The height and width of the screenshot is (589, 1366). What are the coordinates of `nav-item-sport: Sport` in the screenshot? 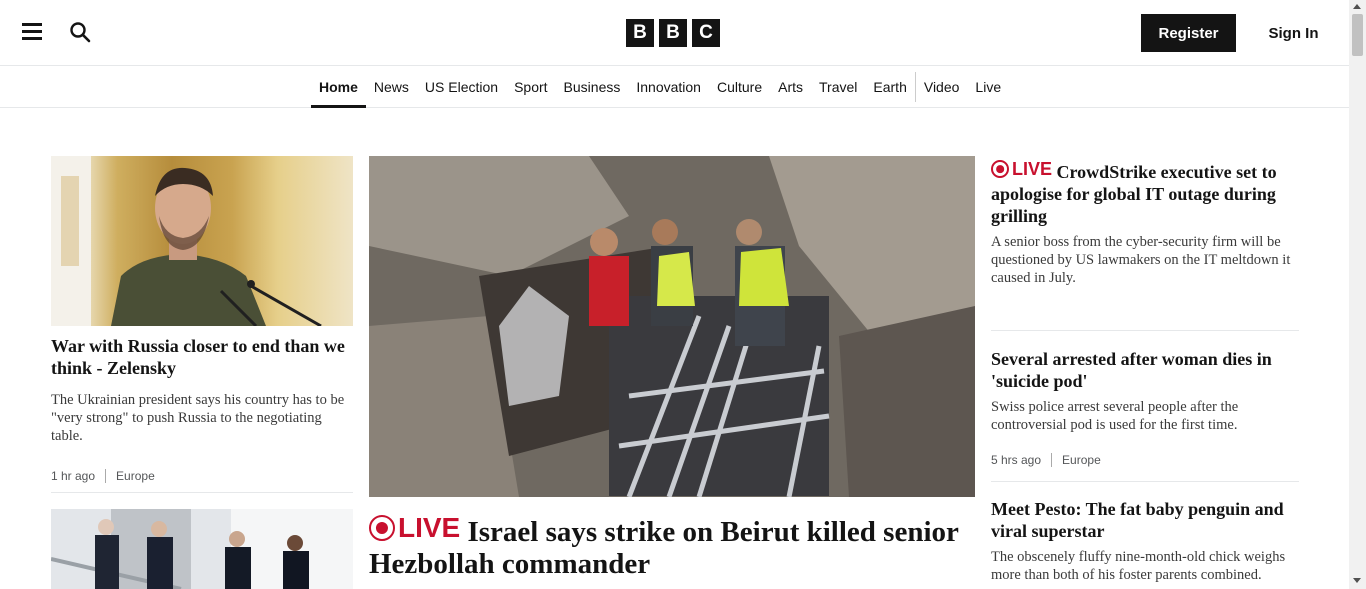 It's located at (530, 86).